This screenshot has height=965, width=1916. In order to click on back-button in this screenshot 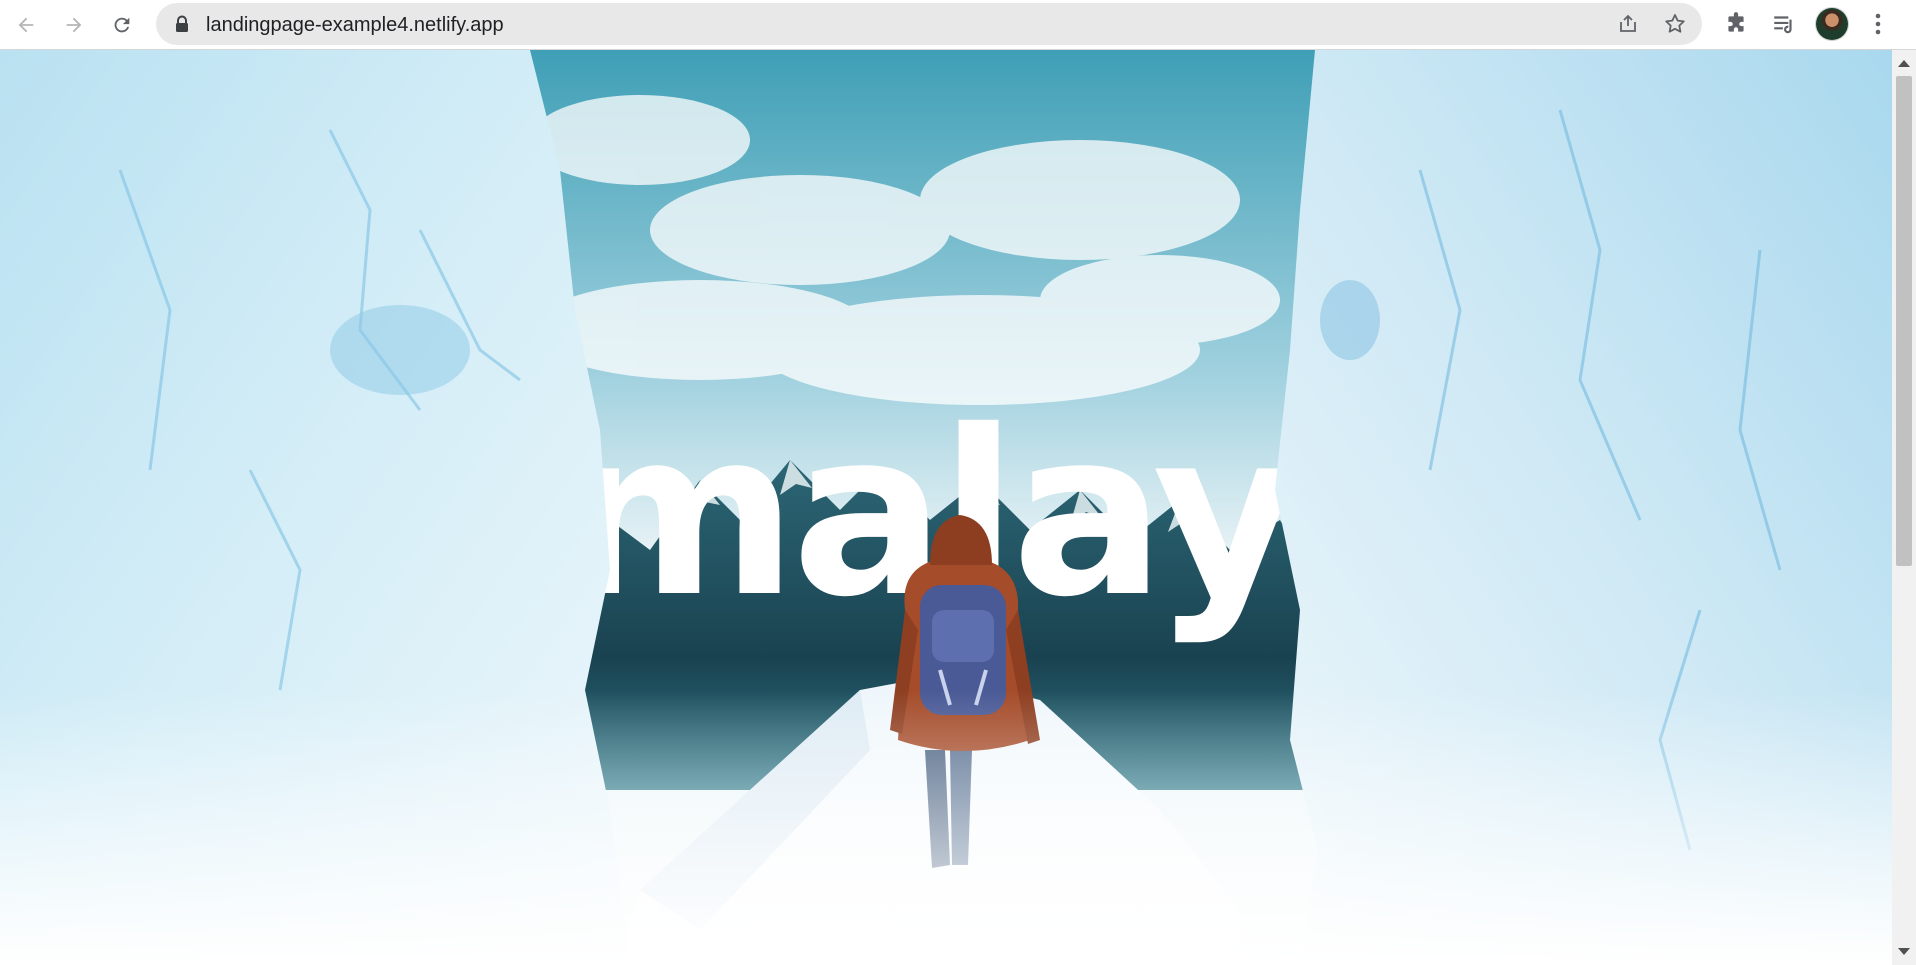, I will do `click(26, 25)`.